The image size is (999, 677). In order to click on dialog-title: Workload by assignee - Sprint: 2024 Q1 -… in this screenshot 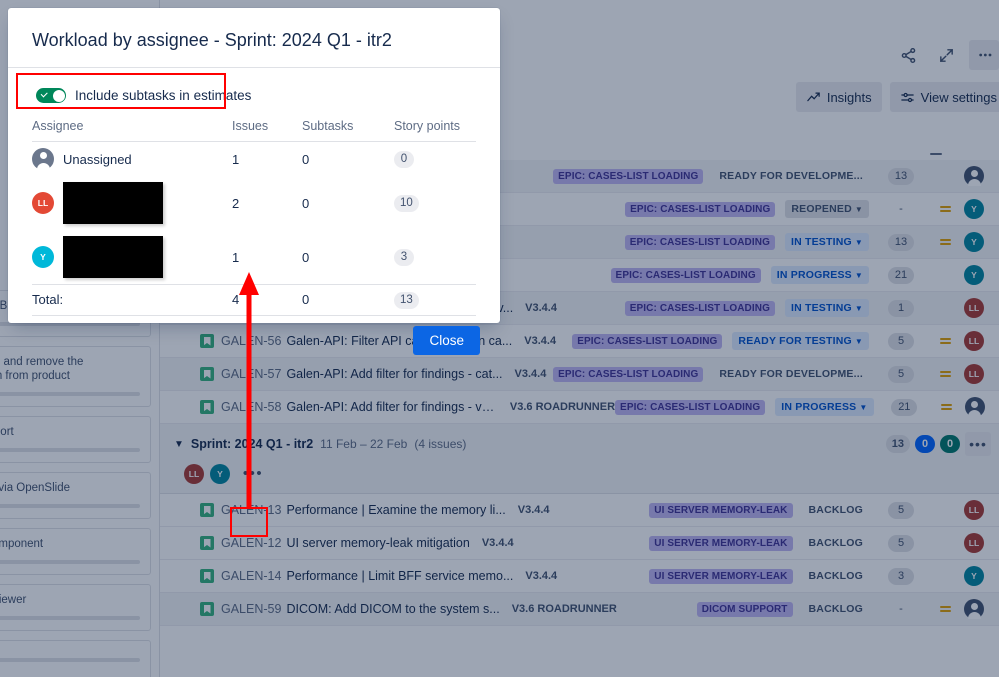, I will do `click(212, 40)`.